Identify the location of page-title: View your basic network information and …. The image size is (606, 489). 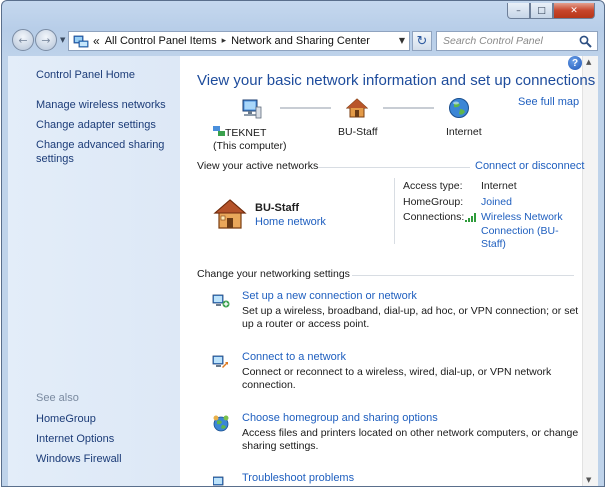
(396, 80).